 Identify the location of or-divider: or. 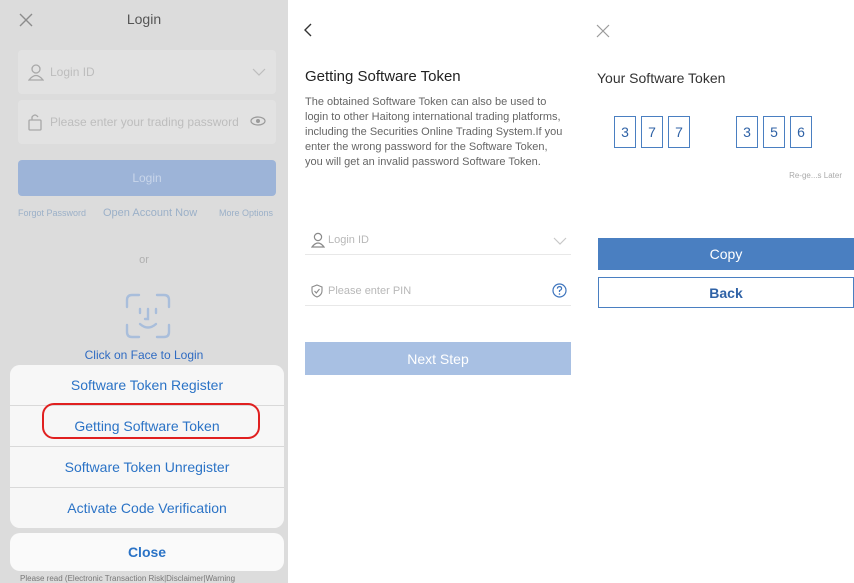
(144, 260).